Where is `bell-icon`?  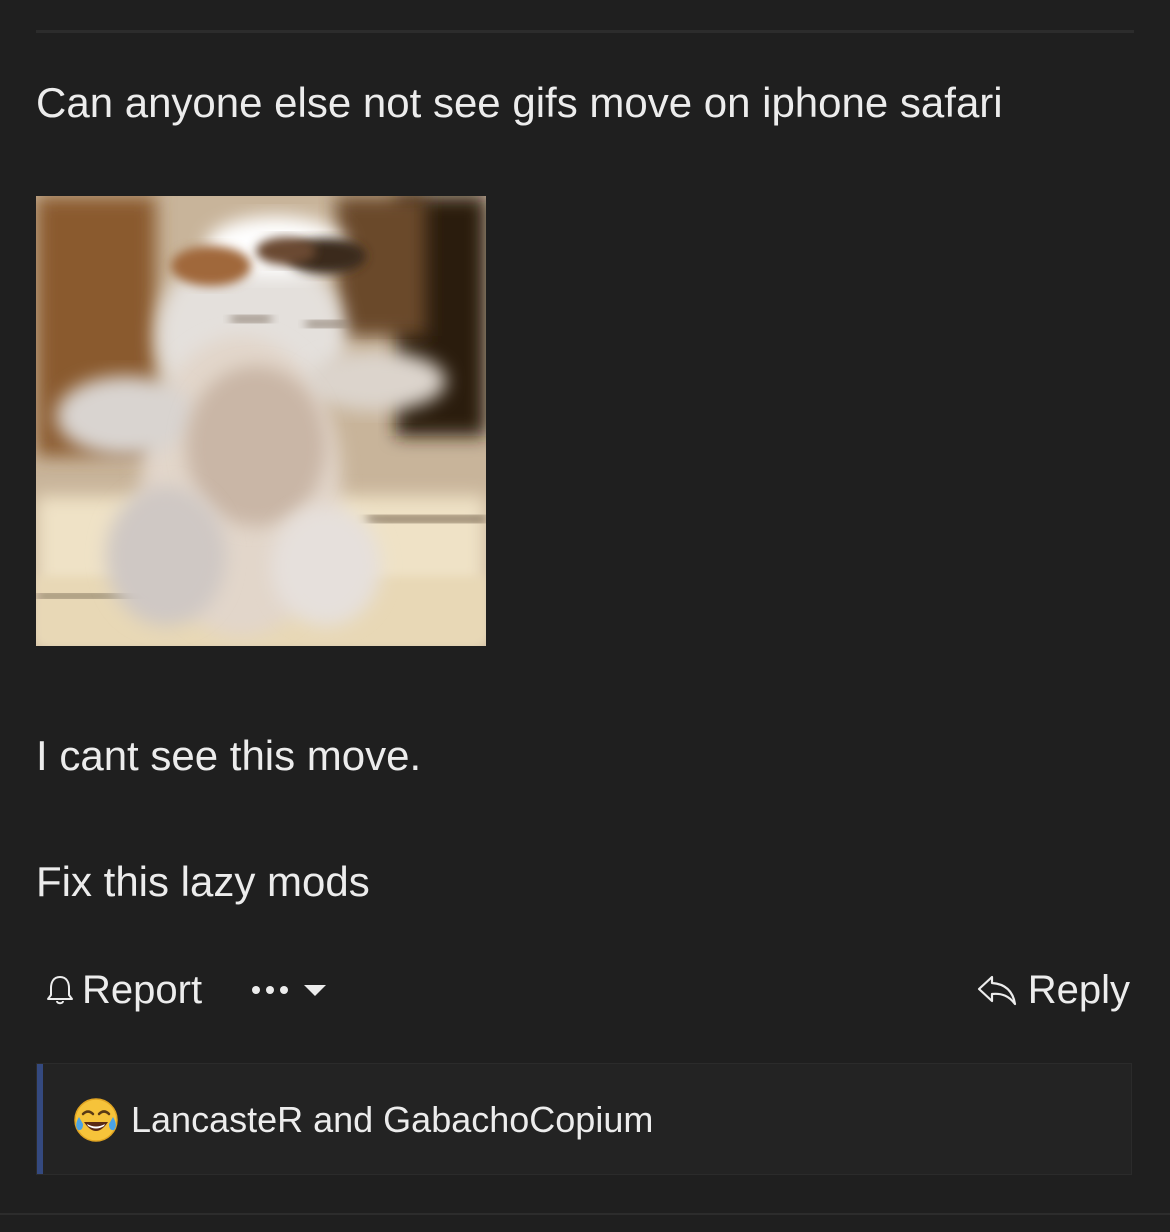 bell-icon is located at coordinates (60, 990).